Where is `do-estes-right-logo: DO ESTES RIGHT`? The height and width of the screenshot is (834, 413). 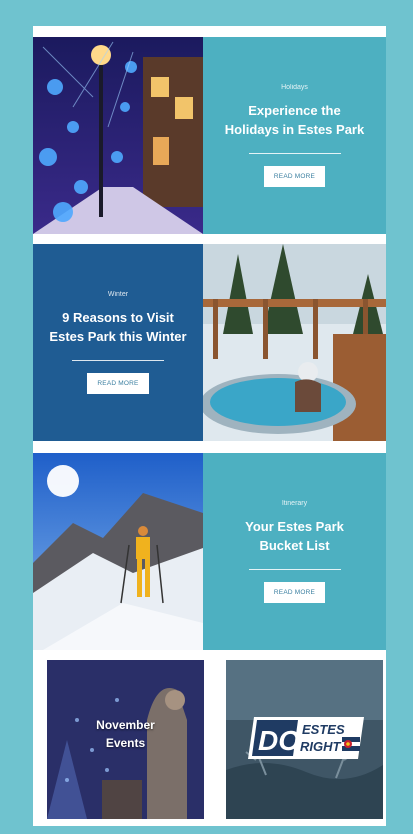
do-estes-right-logo: DO ESTES RIGHT is located at coordinates (306, 738).